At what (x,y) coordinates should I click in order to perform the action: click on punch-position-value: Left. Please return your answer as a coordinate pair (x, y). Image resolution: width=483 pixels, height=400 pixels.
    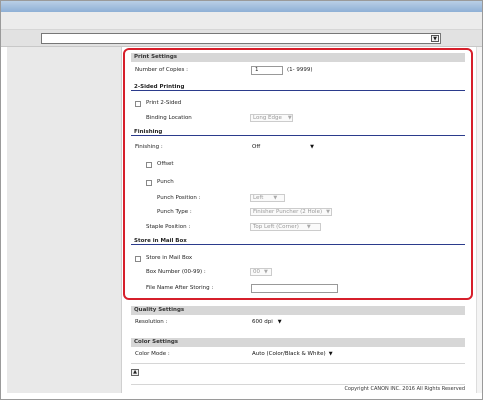
    Looking at the image, I should click on (258, 198).